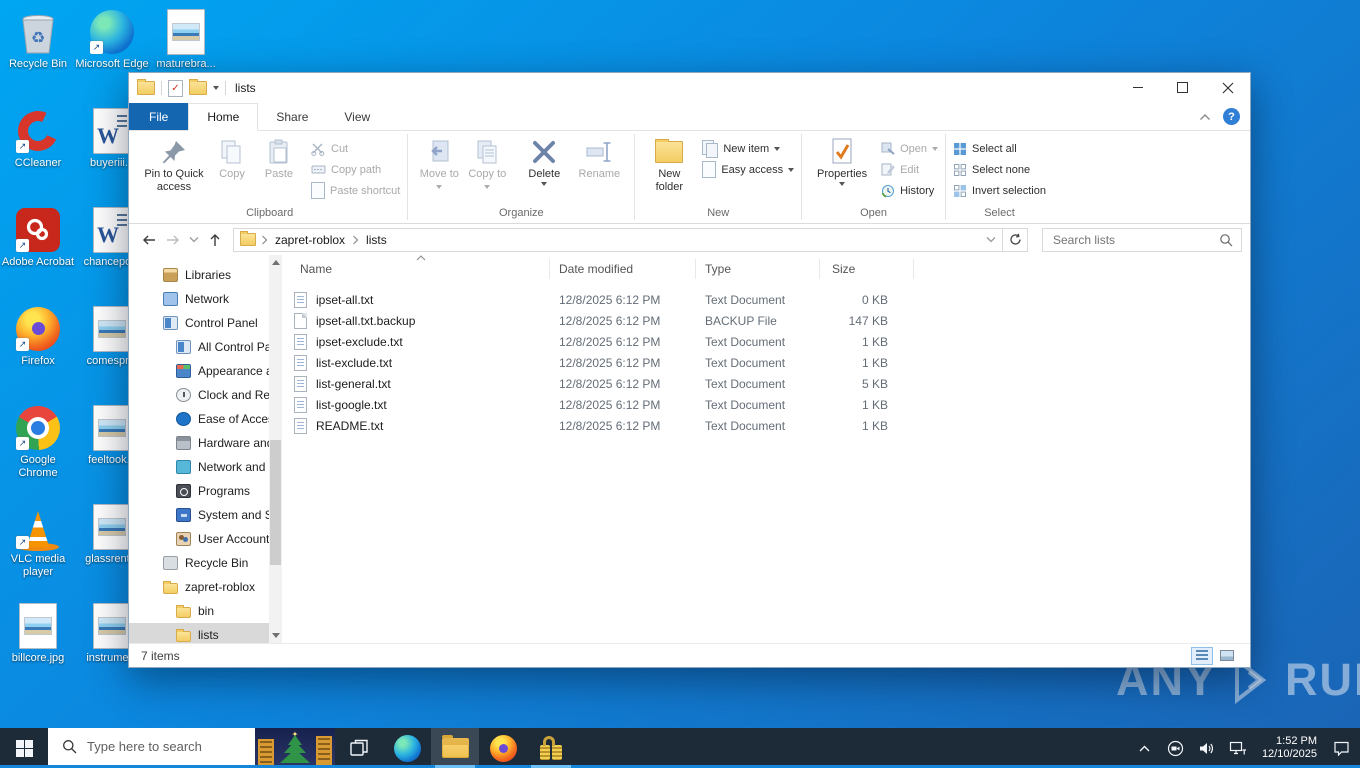 The width and height of the screenshot is (1360, 768). What do you see at coordinates (310, 240) in the screenshot?
I see `breadcrumb-zapret-roblox: zapret-roblox` at bounding box center [310, 240].